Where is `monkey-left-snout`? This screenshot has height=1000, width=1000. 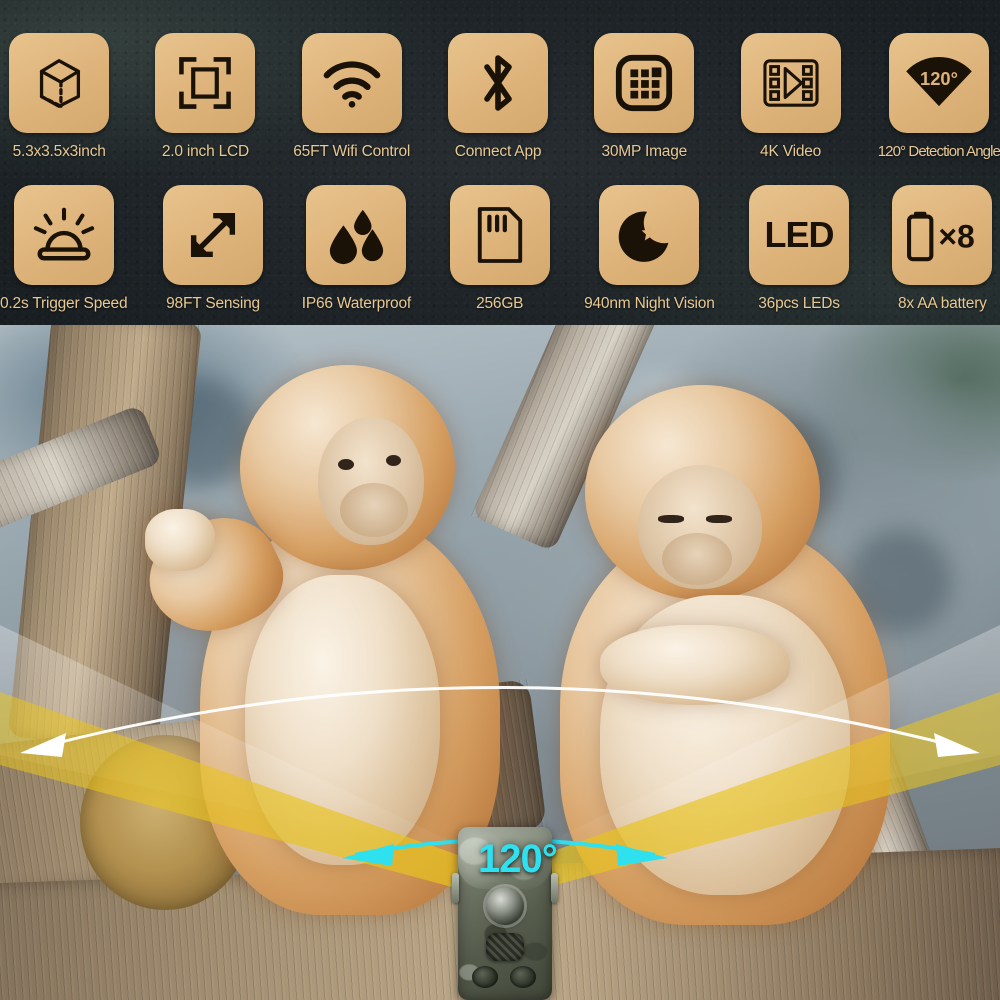 monkey-left-snout is located at coordinates (374, 510).